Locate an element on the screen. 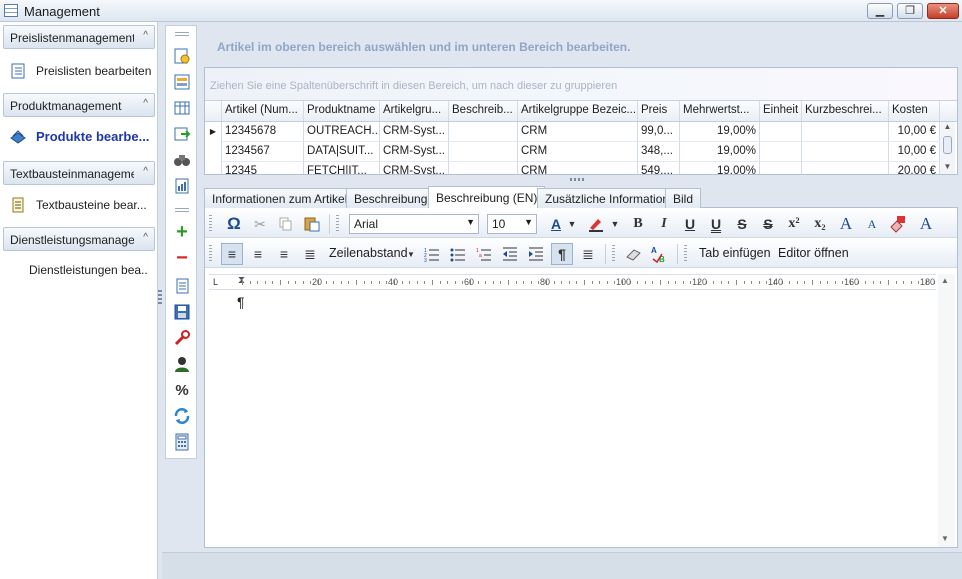 The width and height of the screenshot is (962, 579). save-icon is located at coordinates (182, 312).